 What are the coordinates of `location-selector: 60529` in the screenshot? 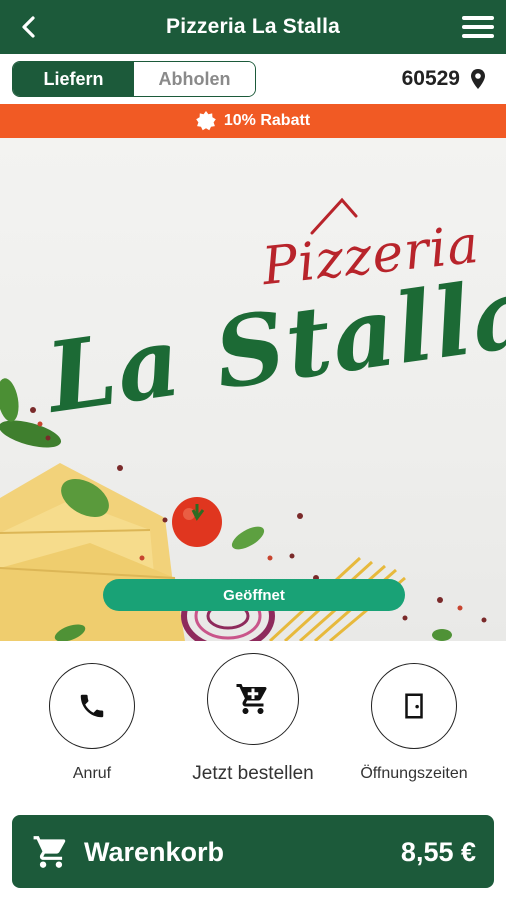 It's located at (444, 79).